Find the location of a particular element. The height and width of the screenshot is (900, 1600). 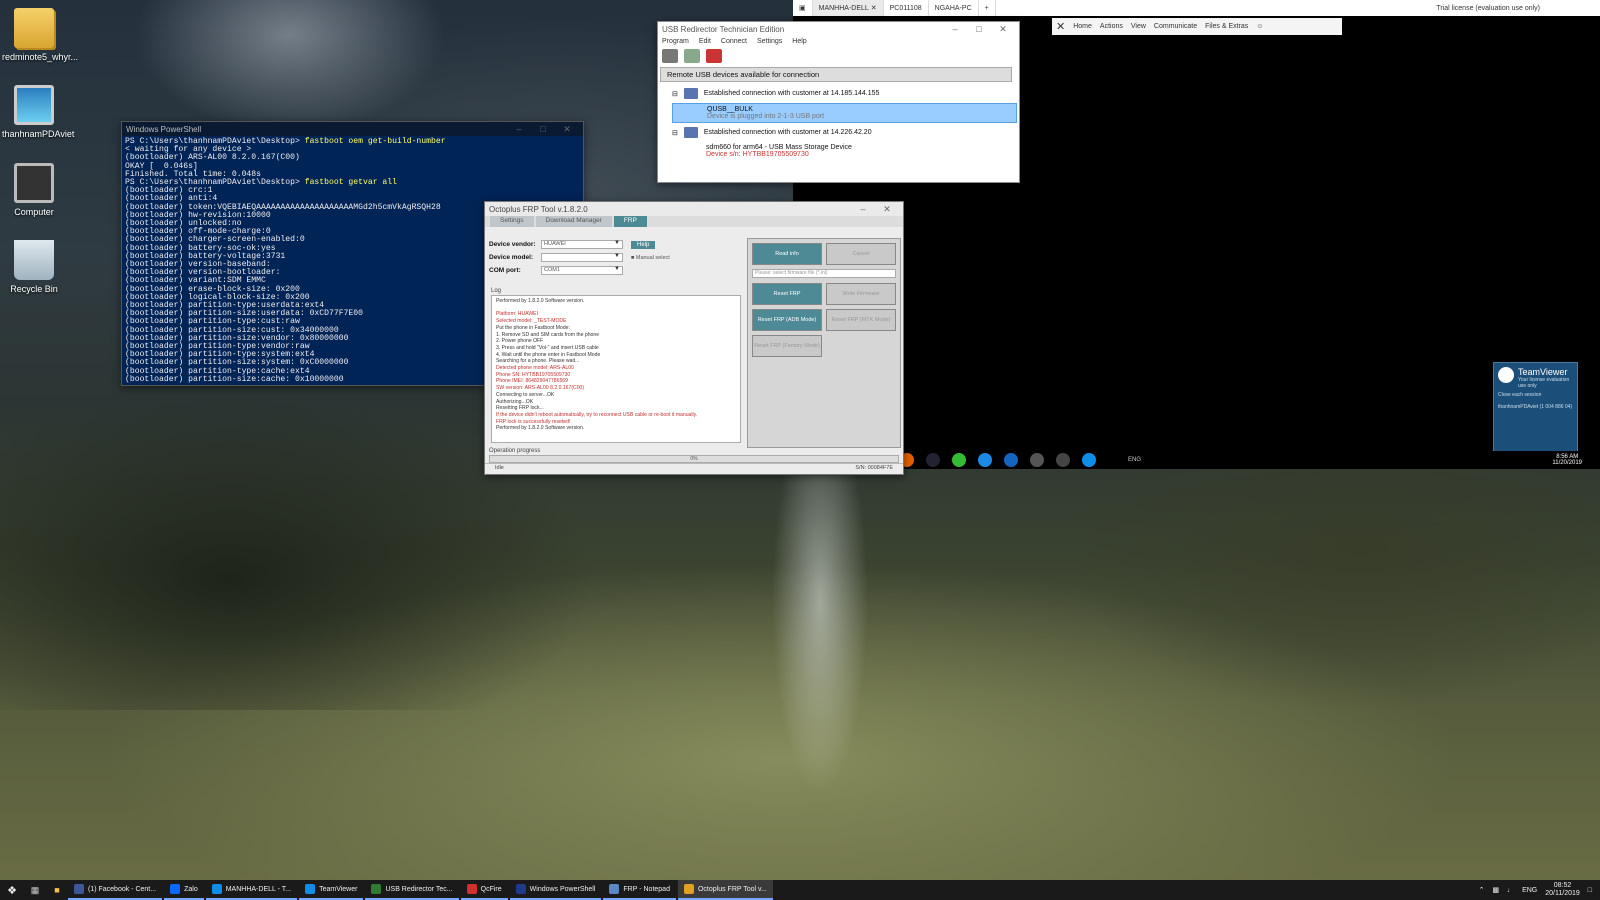

com-select: COM1 is located at coordinates (582, 270).